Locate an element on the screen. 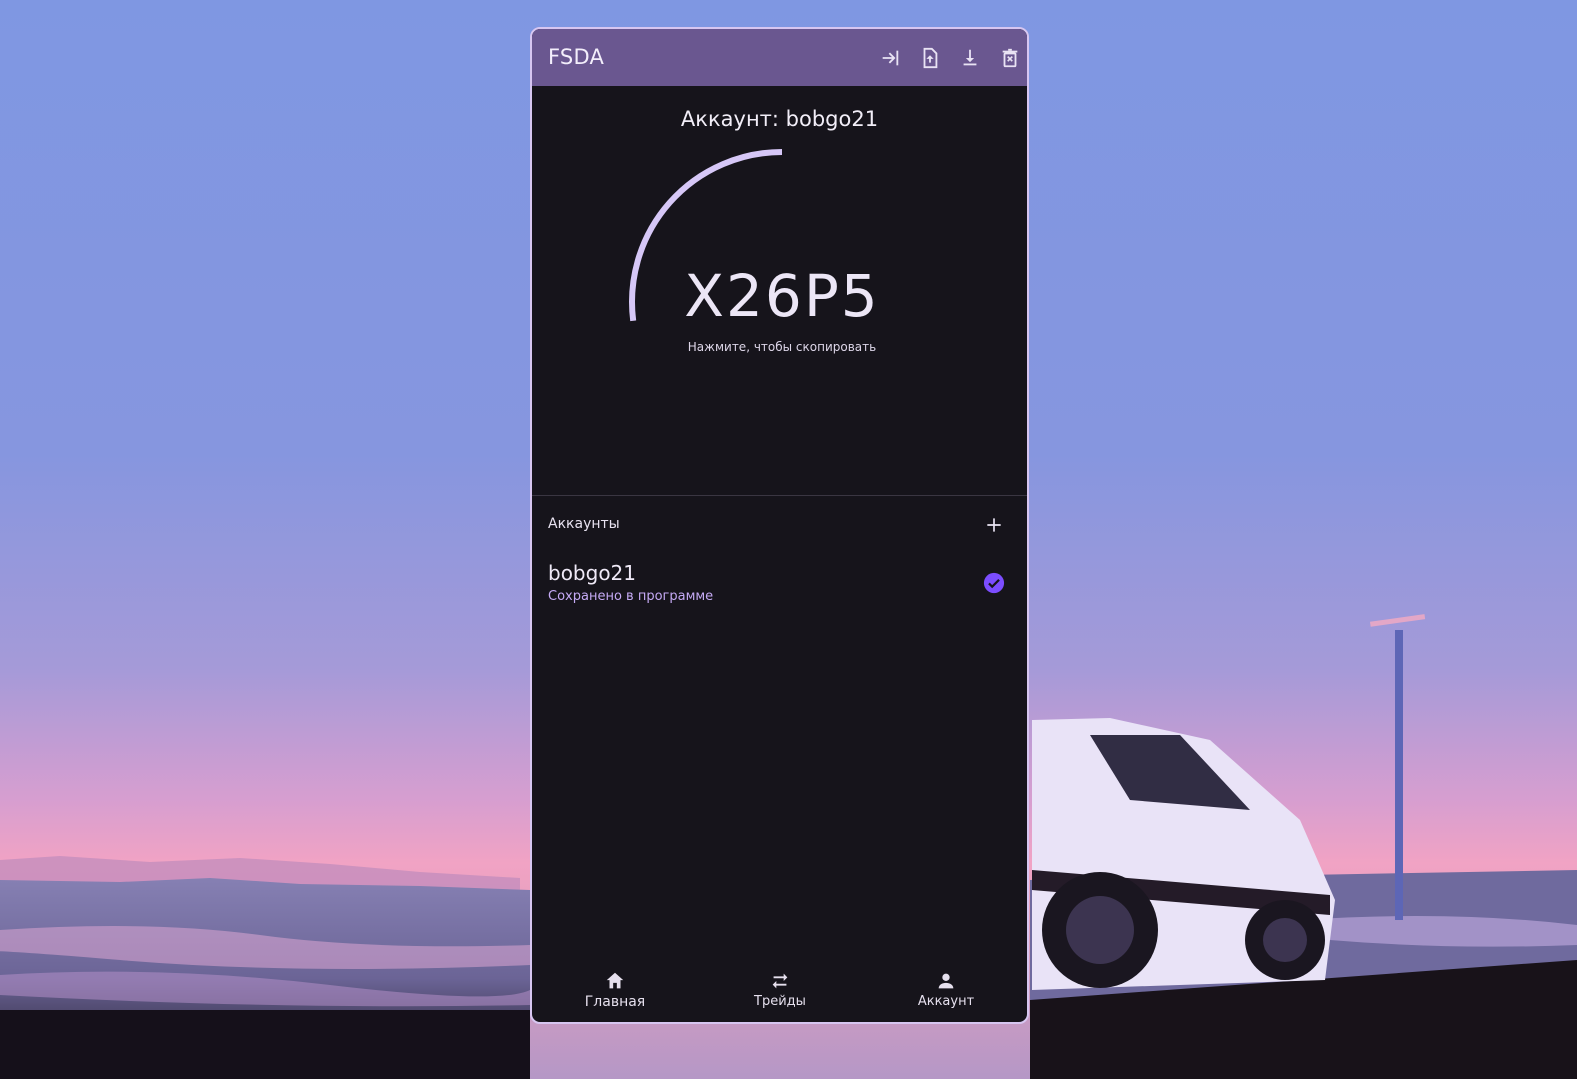 This screenshot has width=1577, height=1079. nav-home: Главная is located at coordinates (615, 990).